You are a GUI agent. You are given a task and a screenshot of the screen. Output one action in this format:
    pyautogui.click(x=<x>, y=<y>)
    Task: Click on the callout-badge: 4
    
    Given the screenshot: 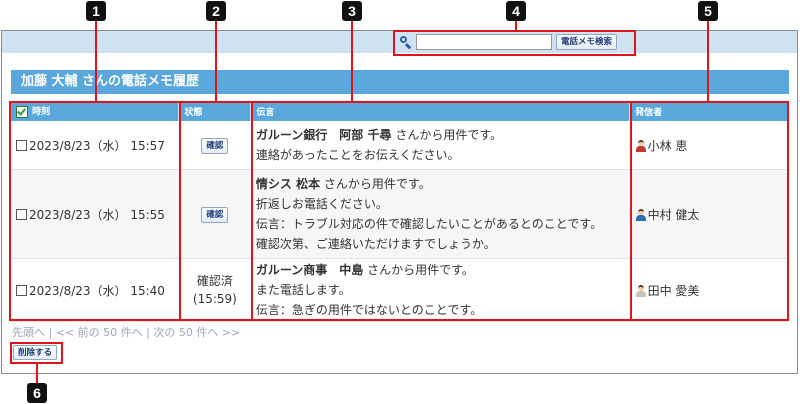 What is the action you would take?
    pyautogui.click(x=516, y=11)
    